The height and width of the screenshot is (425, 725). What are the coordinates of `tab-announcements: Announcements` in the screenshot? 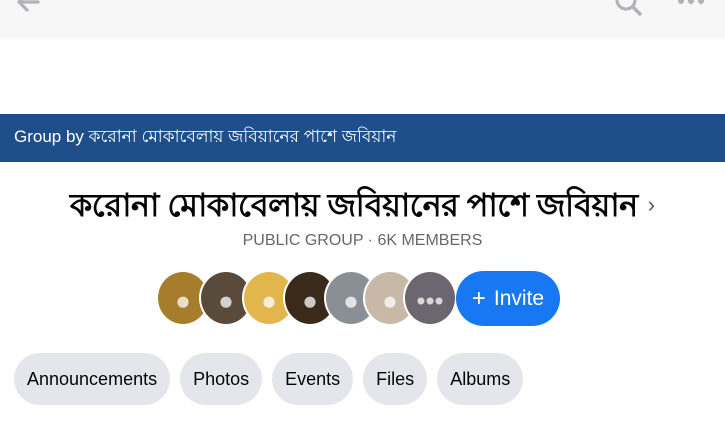 It's located at (92, 379).